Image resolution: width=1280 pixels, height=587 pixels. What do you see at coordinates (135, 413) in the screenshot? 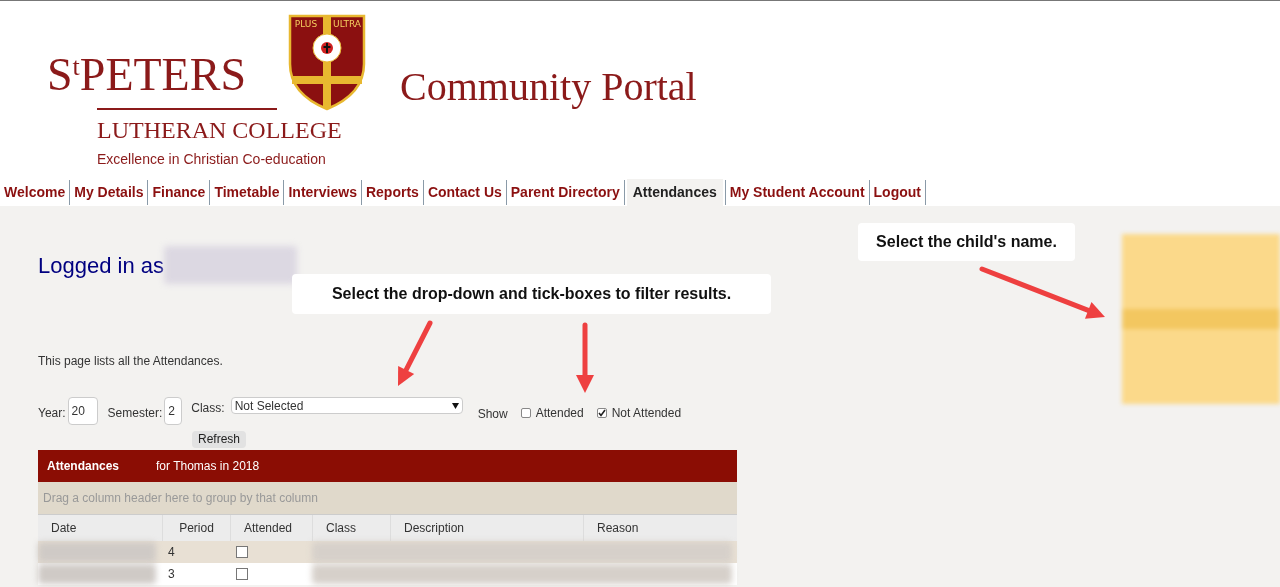
I see `semester-label: Semester:` at bounding box center [135, 413].